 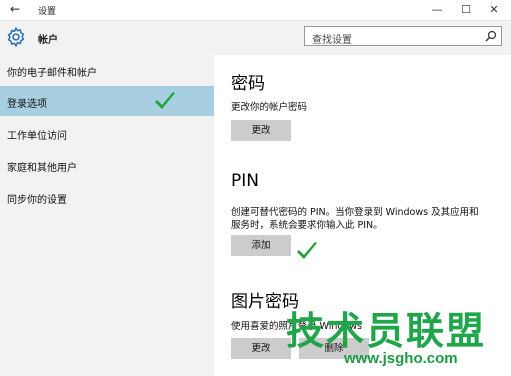 I want to click on sidebar-item-label: 同步你的设置, so click(x=37, y=200).